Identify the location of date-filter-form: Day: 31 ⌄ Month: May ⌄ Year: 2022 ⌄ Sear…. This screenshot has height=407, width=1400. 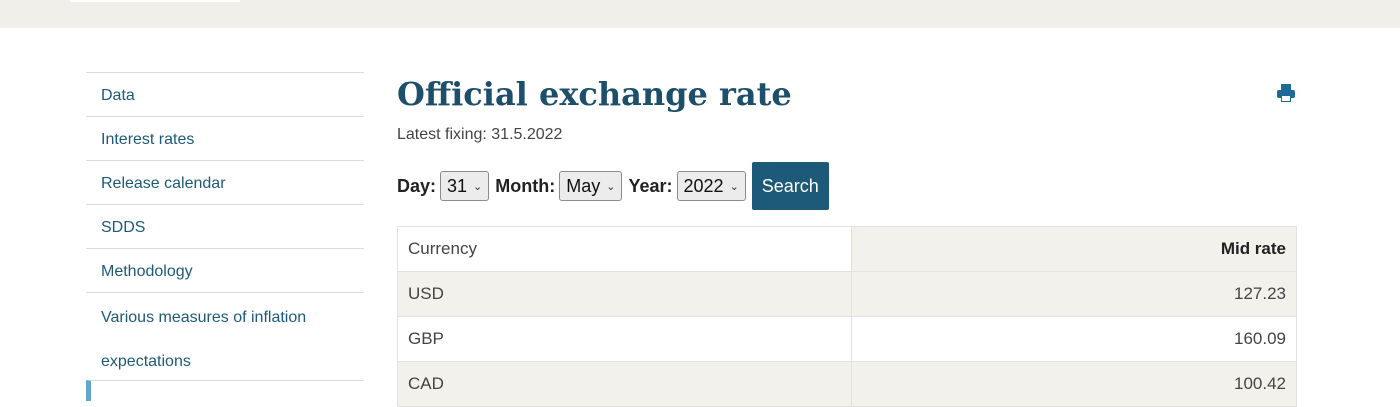
(847, 186).